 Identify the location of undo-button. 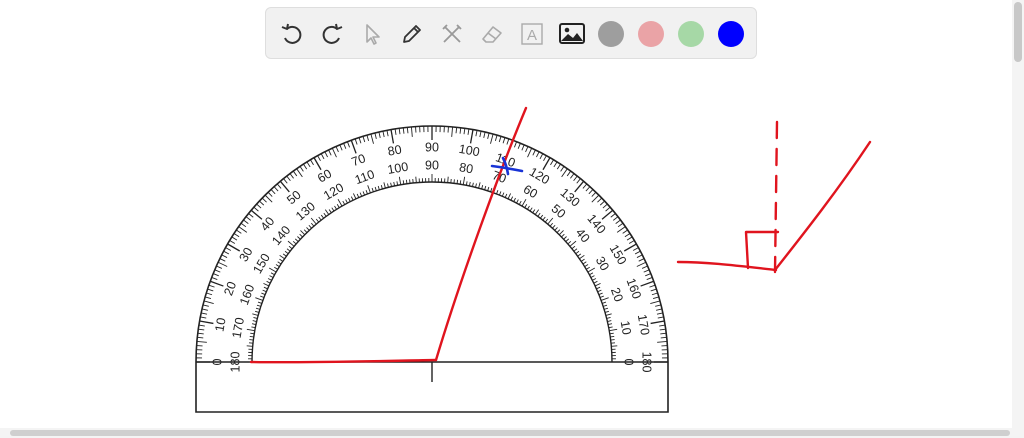
(292, 34).